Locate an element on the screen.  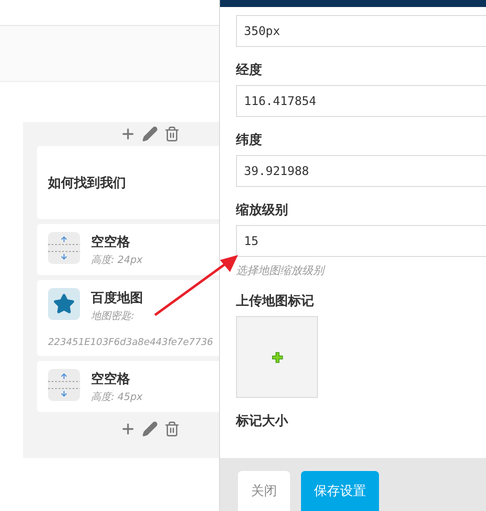
field-label: 缩放级别 is located at coordinates (262, 210).